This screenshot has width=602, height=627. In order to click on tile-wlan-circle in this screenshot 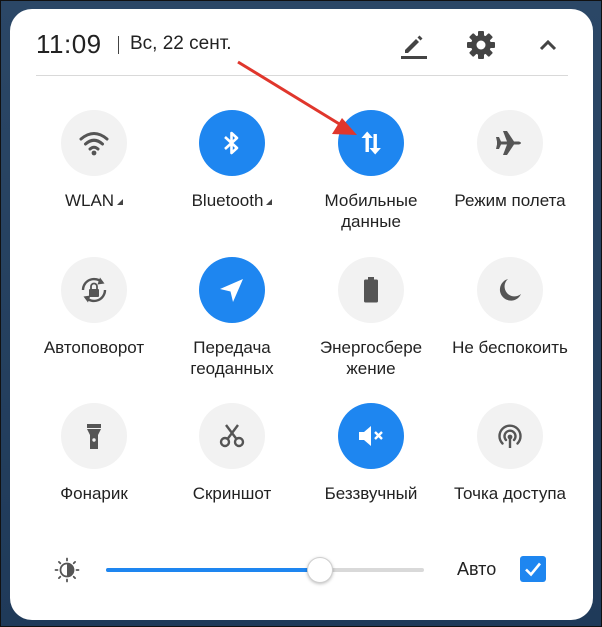, I will do `click(94, 143)`.